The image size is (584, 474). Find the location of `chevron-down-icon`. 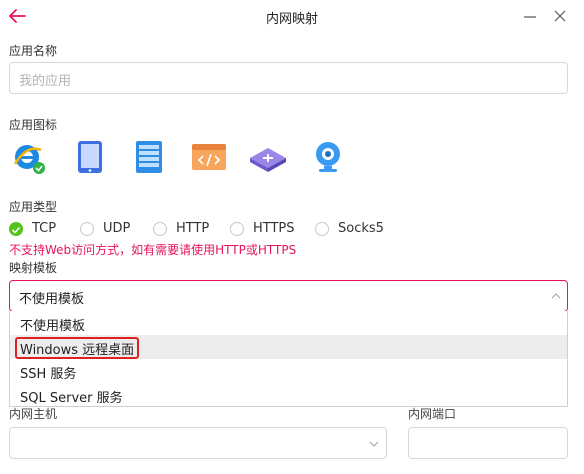

chevron-down-icon is located at coordinates (374, 444).